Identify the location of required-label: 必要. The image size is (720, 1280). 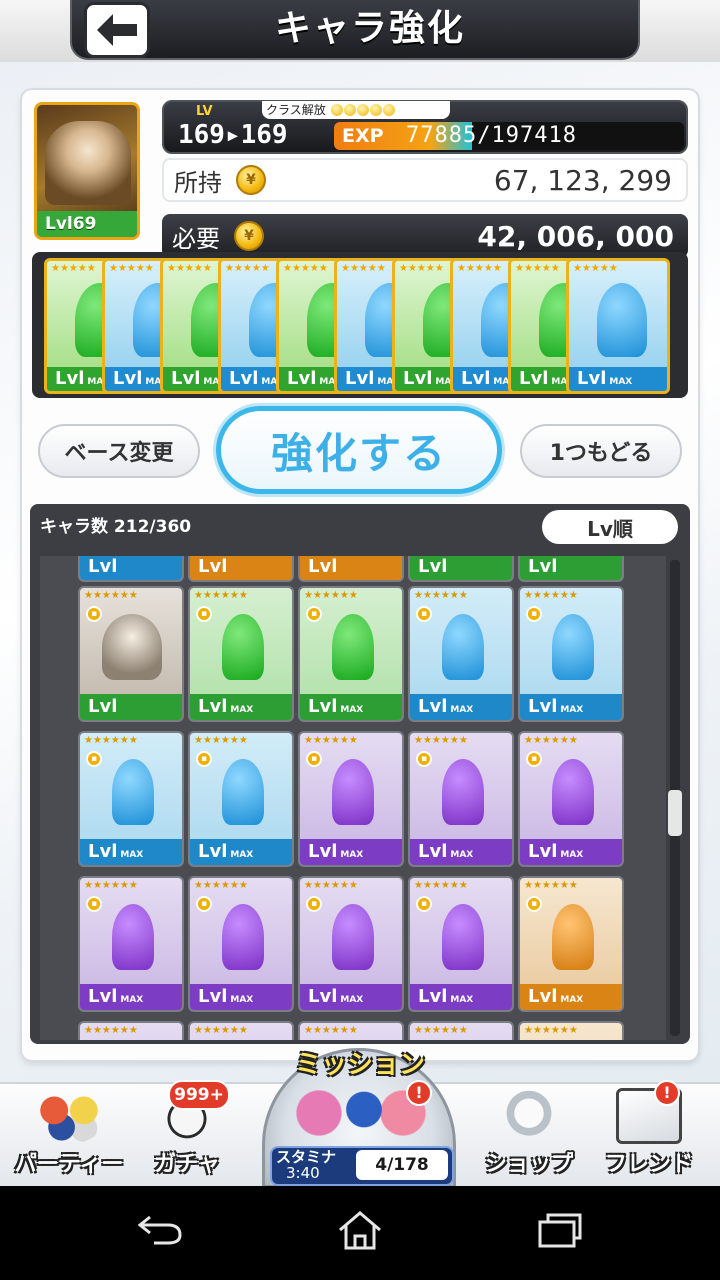
(196, 238).